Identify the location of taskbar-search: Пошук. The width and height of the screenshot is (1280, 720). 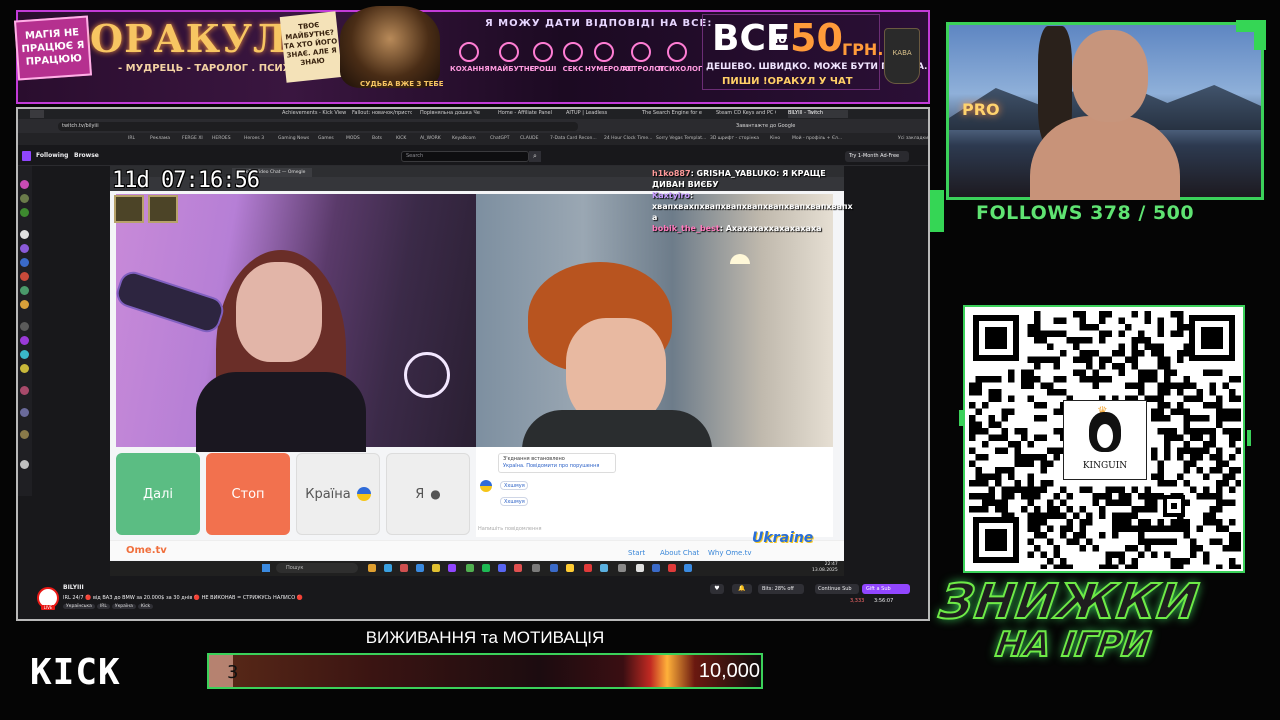
(317, 568).